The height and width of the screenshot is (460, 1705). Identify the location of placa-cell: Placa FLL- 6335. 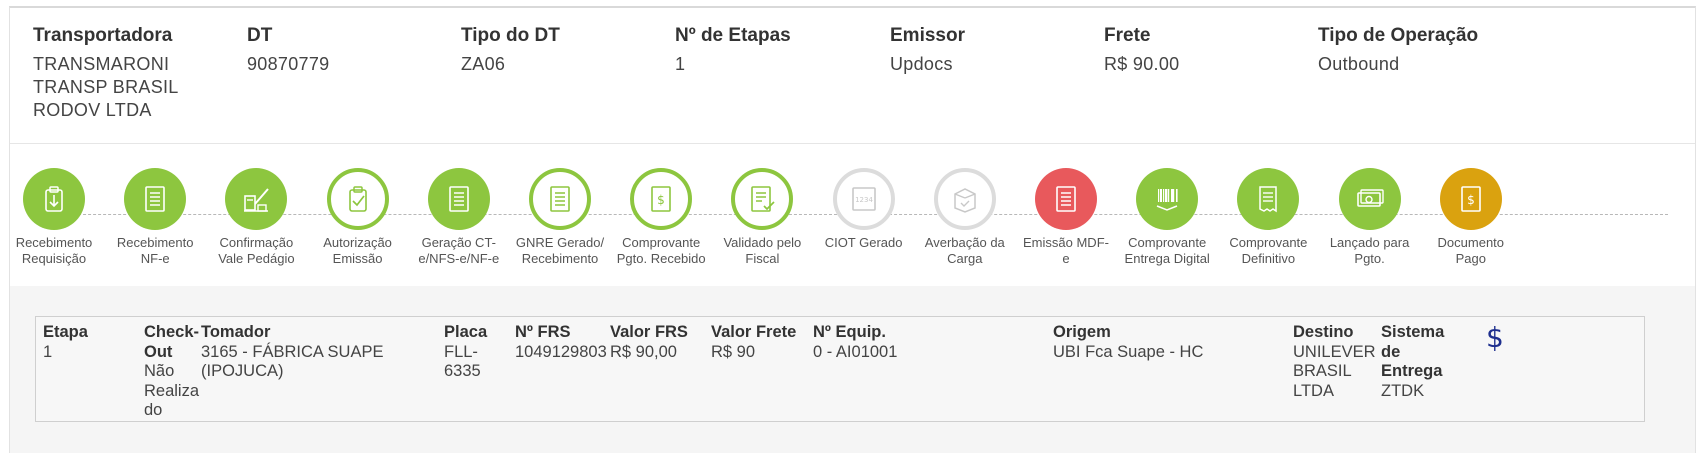
(479, 352).